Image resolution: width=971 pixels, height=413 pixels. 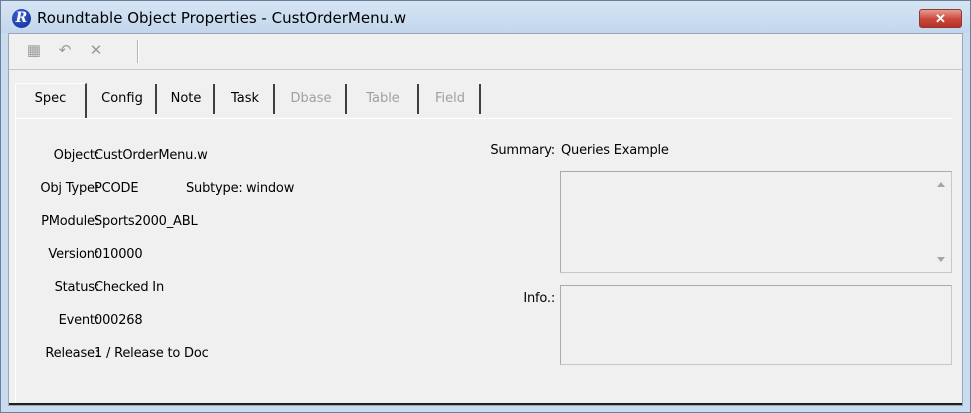 What do you see at coordinates (615, 150) in the screenshot?
I see `summary-value: Queries Example` at bounding box center [615, 150].